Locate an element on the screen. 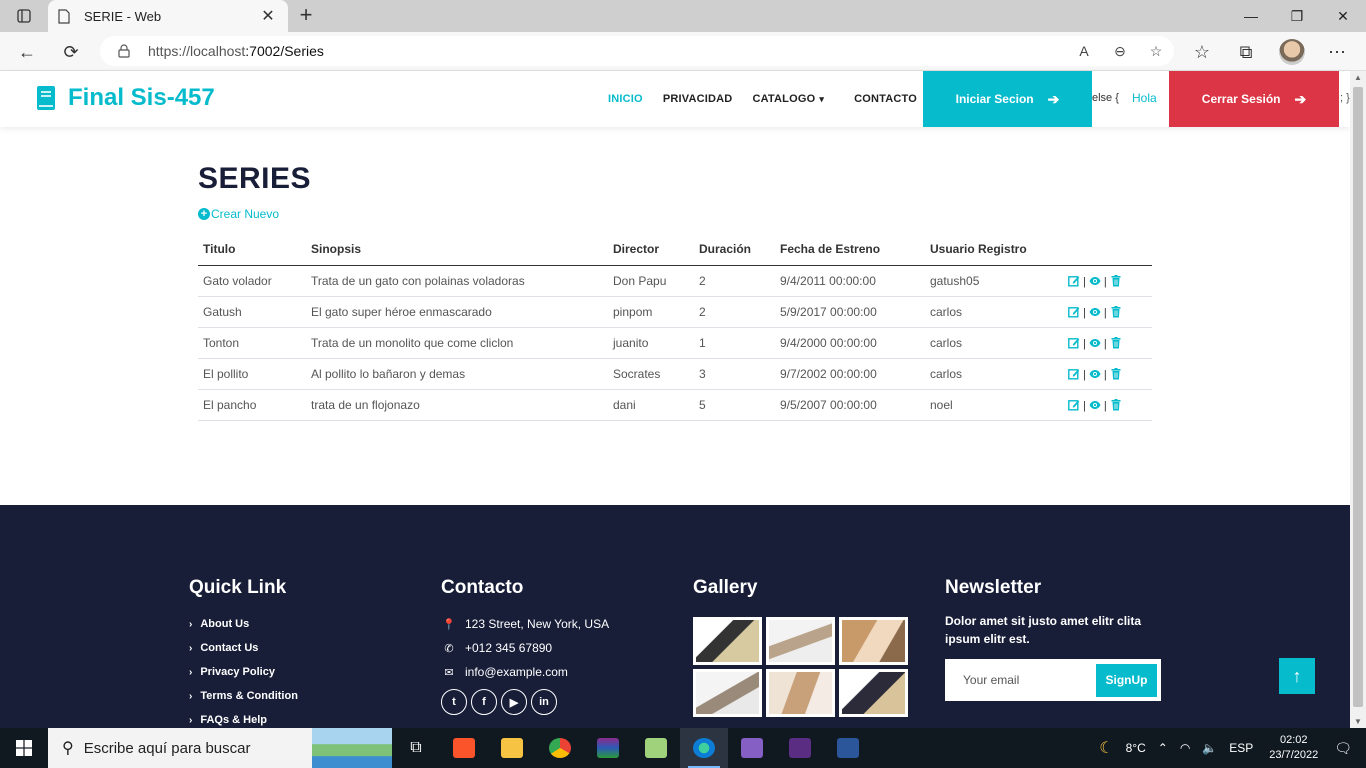 The image size is (1366, 768). visual-studio-icon is located at coordinates (752, 748).